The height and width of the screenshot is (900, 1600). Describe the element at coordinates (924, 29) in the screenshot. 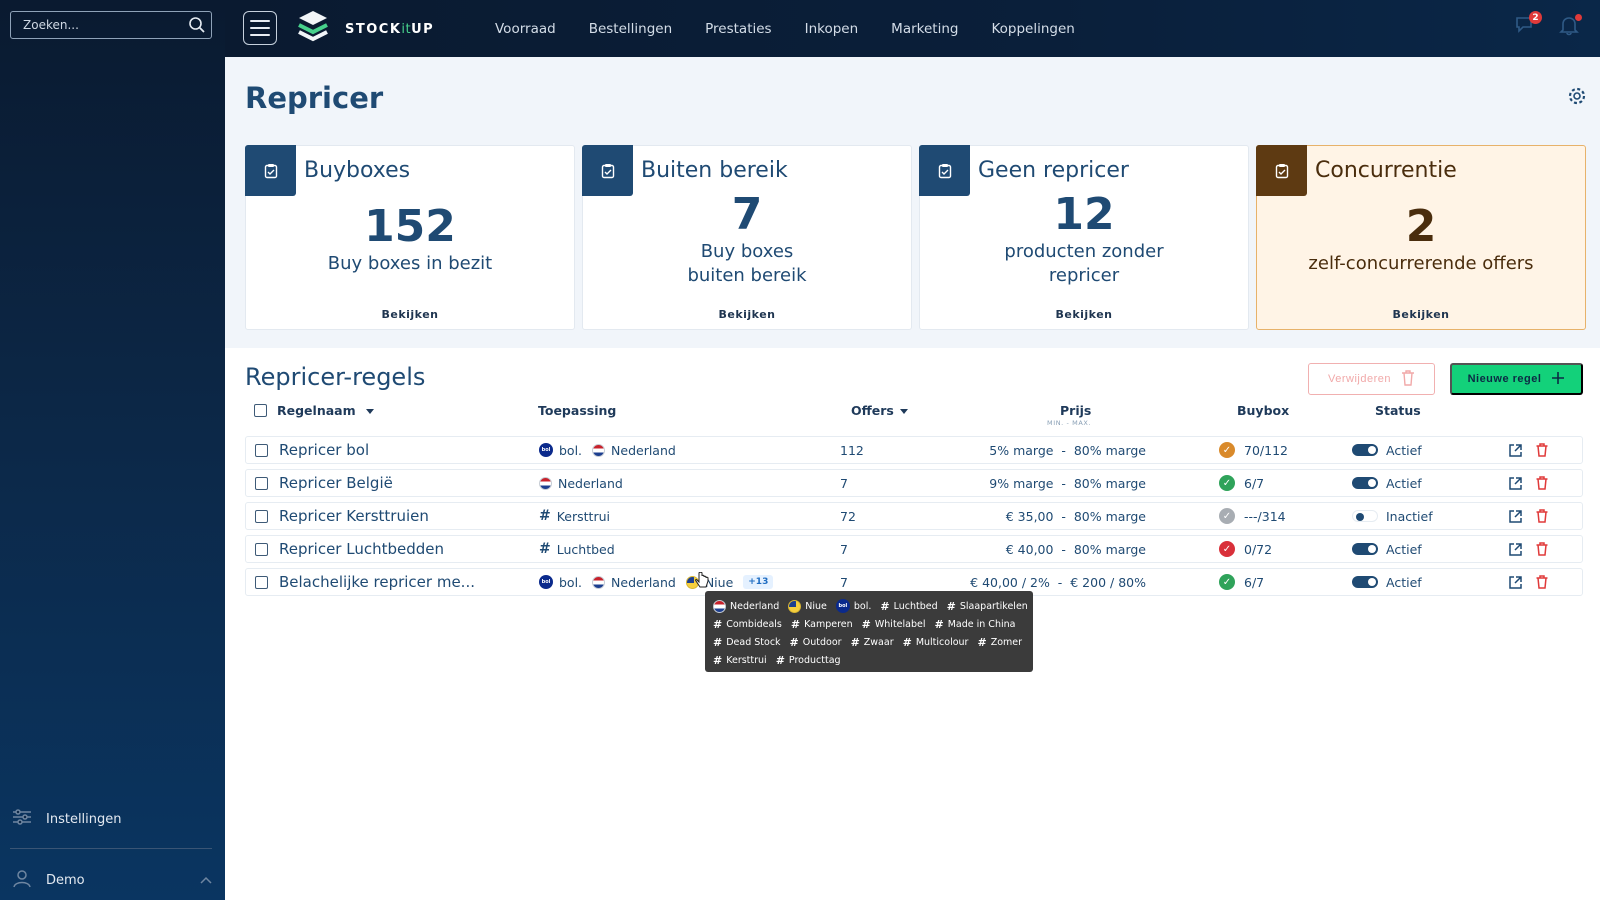

I see `nav-marketing: Marketing` at that location.